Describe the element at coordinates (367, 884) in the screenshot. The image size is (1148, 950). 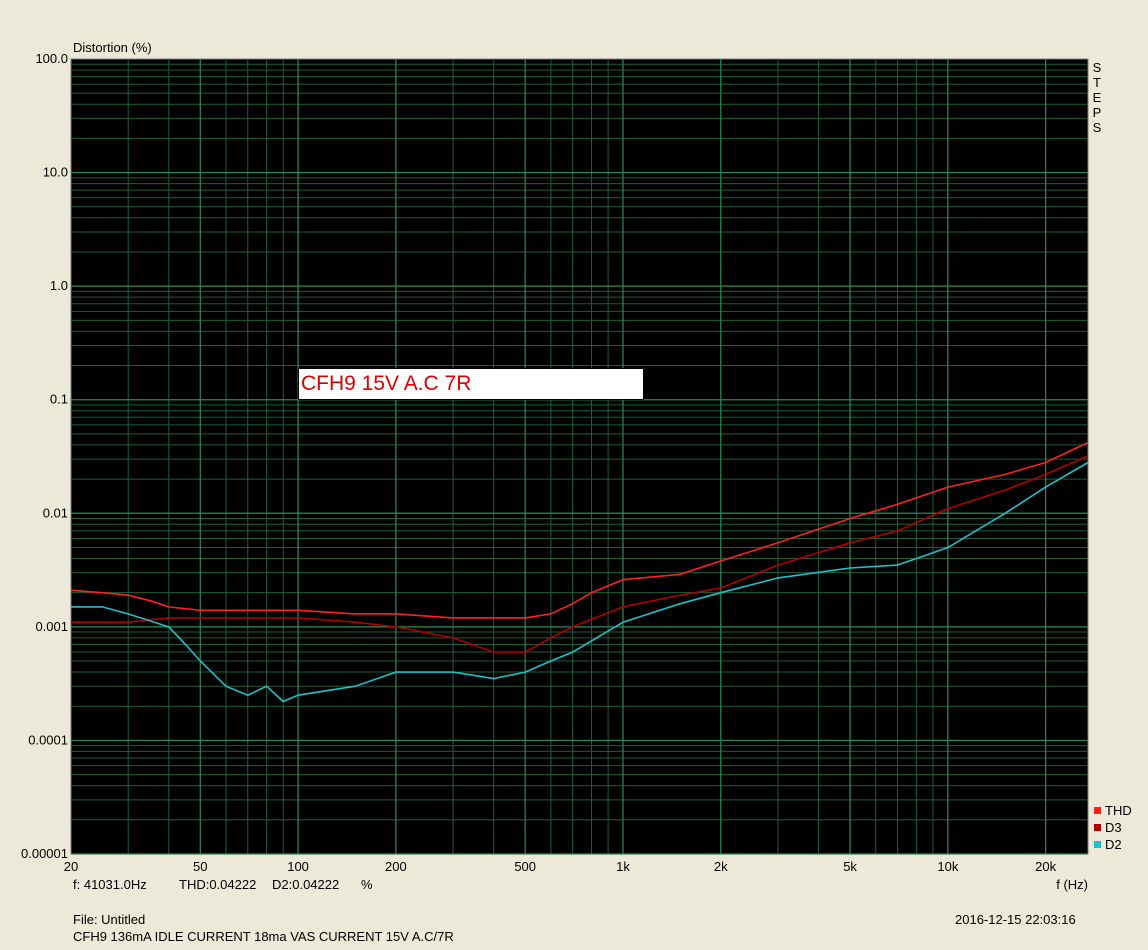
I see `readout-unit: %` at that location.